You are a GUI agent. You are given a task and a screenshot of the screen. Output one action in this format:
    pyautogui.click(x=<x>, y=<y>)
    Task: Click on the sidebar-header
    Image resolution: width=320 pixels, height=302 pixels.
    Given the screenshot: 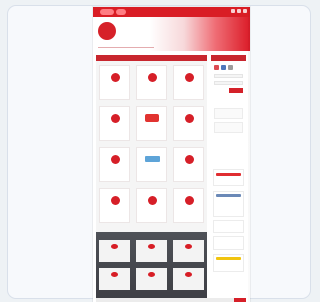 What is the action you would take?
    pyautogui.click(x=228, y=58)
    